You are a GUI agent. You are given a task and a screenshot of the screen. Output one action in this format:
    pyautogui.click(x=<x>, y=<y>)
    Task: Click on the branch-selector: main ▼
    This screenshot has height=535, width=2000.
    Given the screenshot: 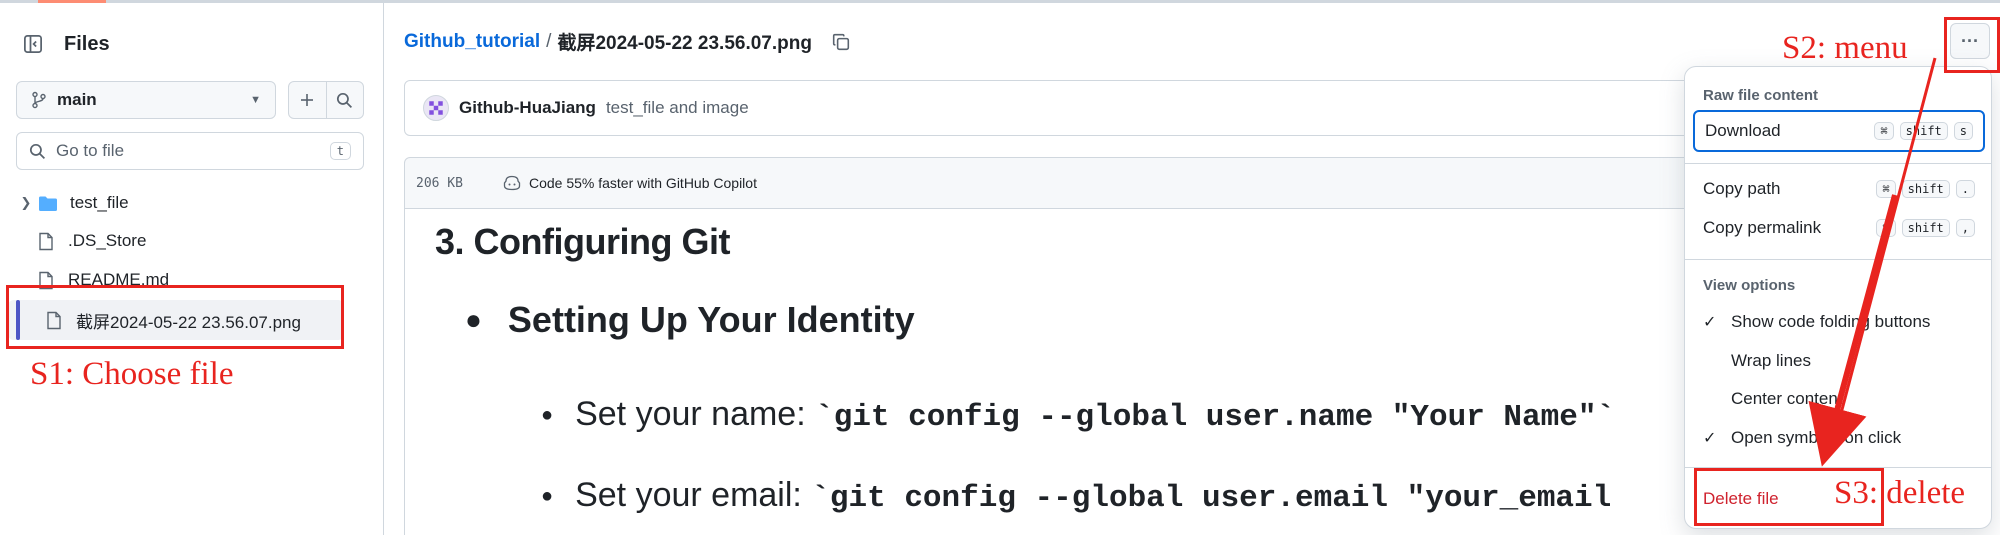 What is the action you would take?
    pyautogui.click(x=146, y=100)
    